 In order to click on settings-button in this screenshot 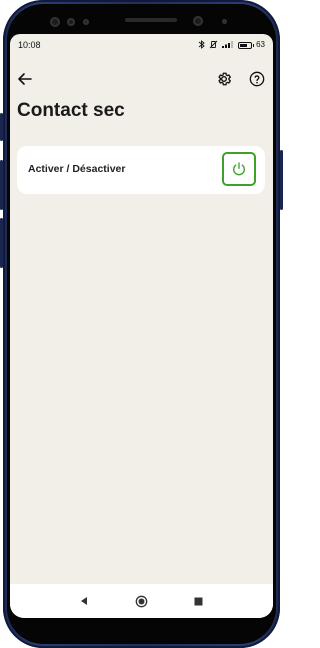, I will do `click(224, 79)`.